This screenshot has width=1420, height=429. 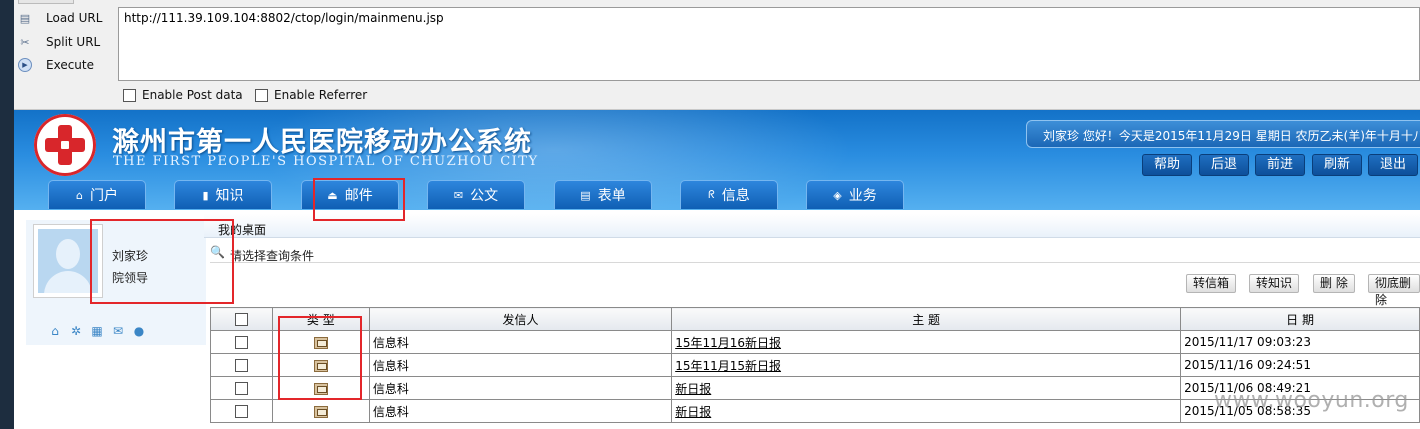 What do you see at coordinates (25, 65) in the screenshot?
I see `execute-icon: ▶` at bounding box center [25, 65].